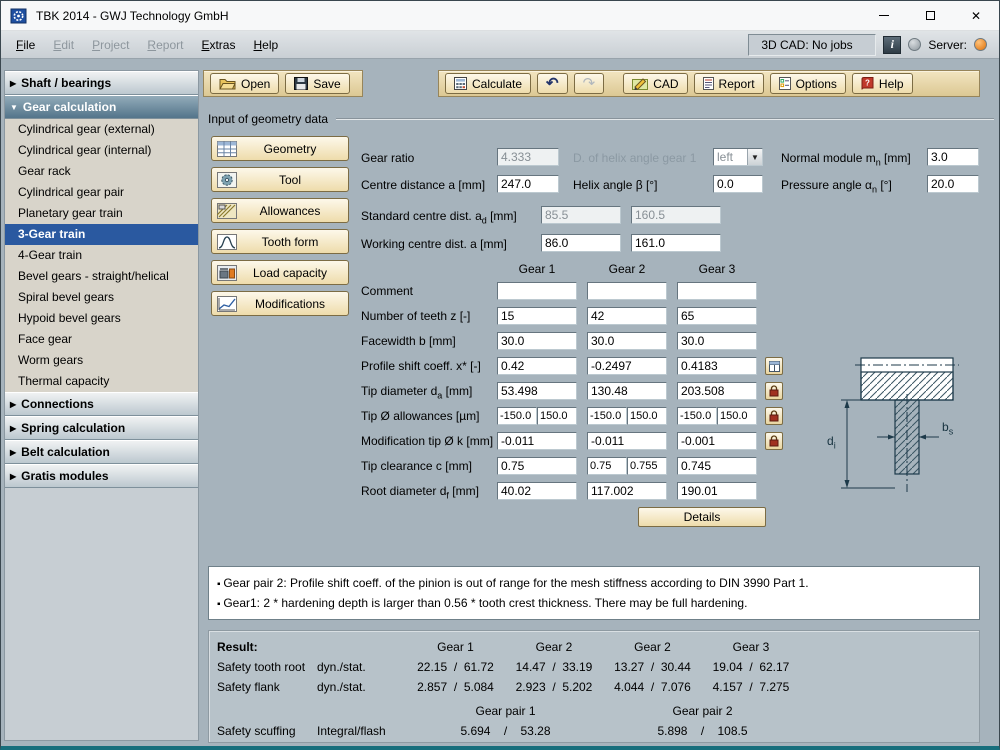 The width and height of the screenshot is (1000, 750). Describe the element at coordinates (717, 316) in the screenshot. I see `teeth-gear3-field: 65` at that location.